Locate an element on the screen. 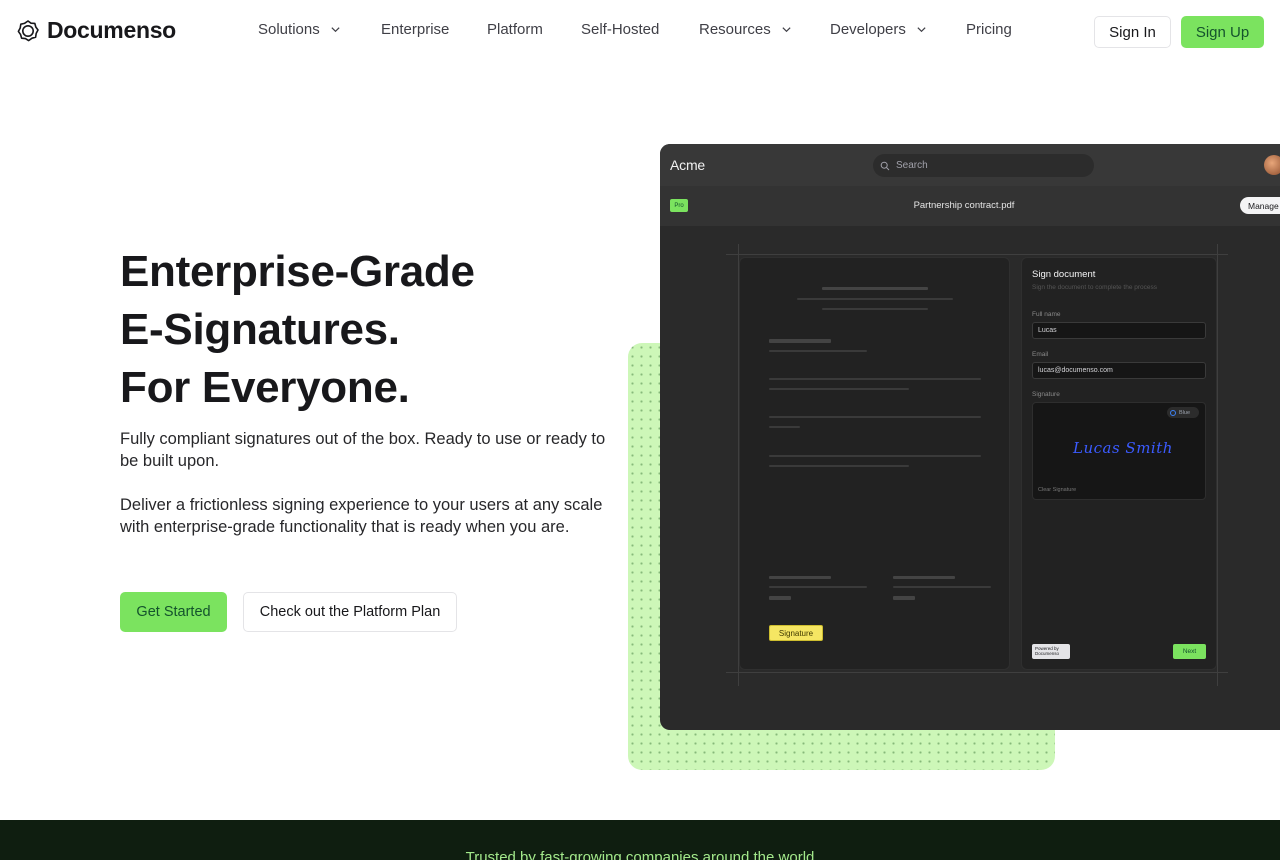 This screenshot has width=1280, height=860. search-placeholder: Search is located at coordinates (912, 165).